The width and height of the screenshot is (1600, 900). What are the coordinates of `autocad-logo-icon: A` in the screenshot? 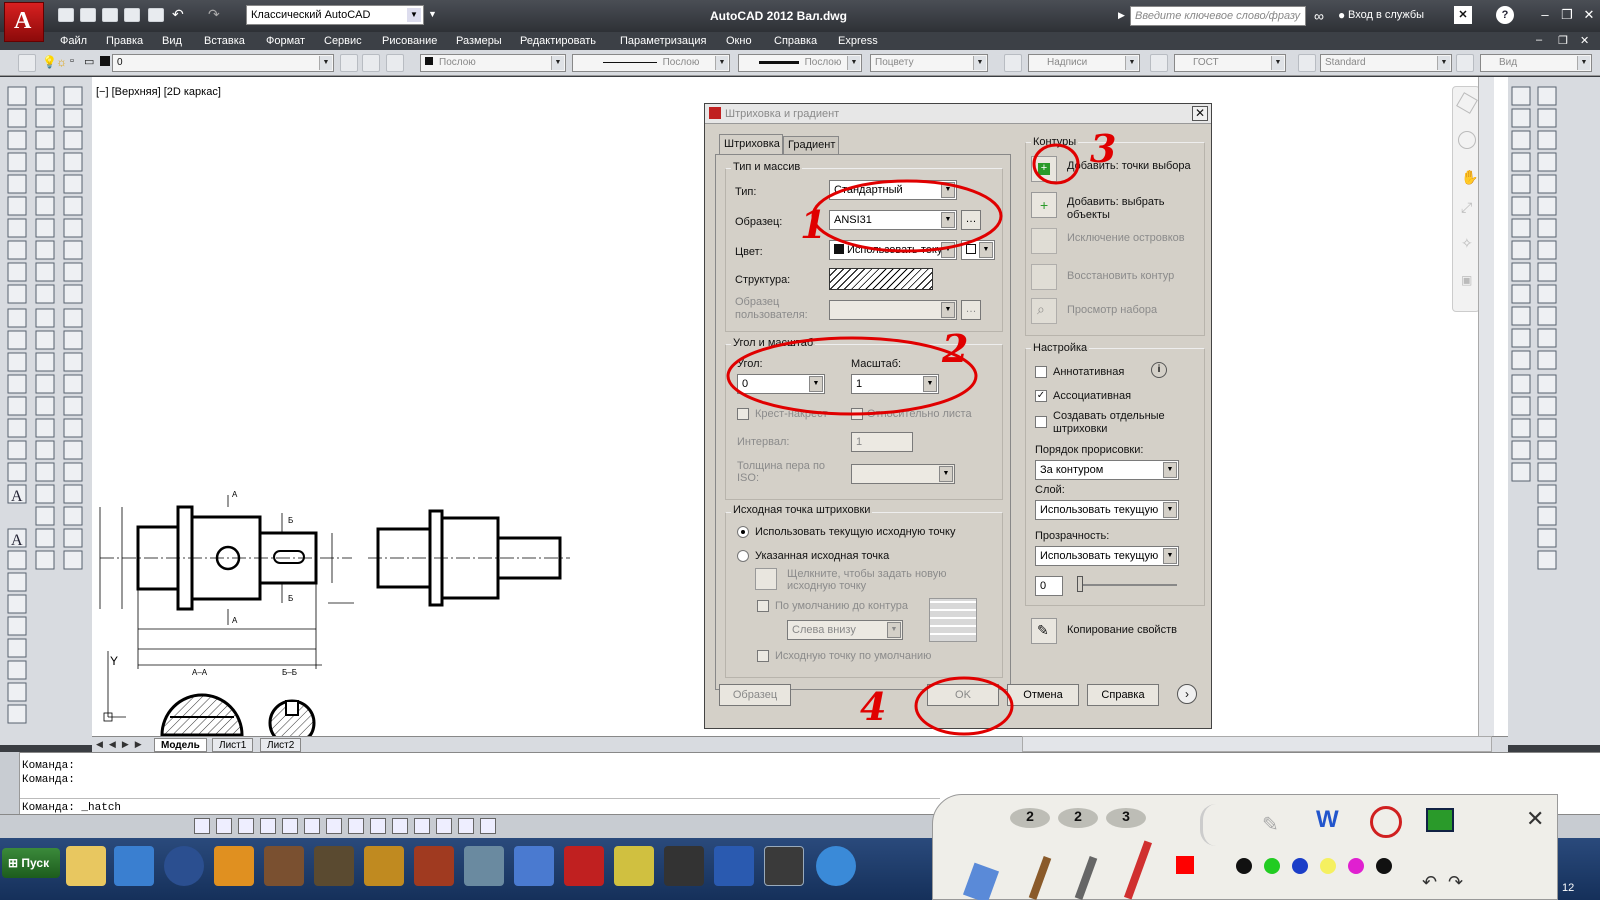 It's located at (23, 21).